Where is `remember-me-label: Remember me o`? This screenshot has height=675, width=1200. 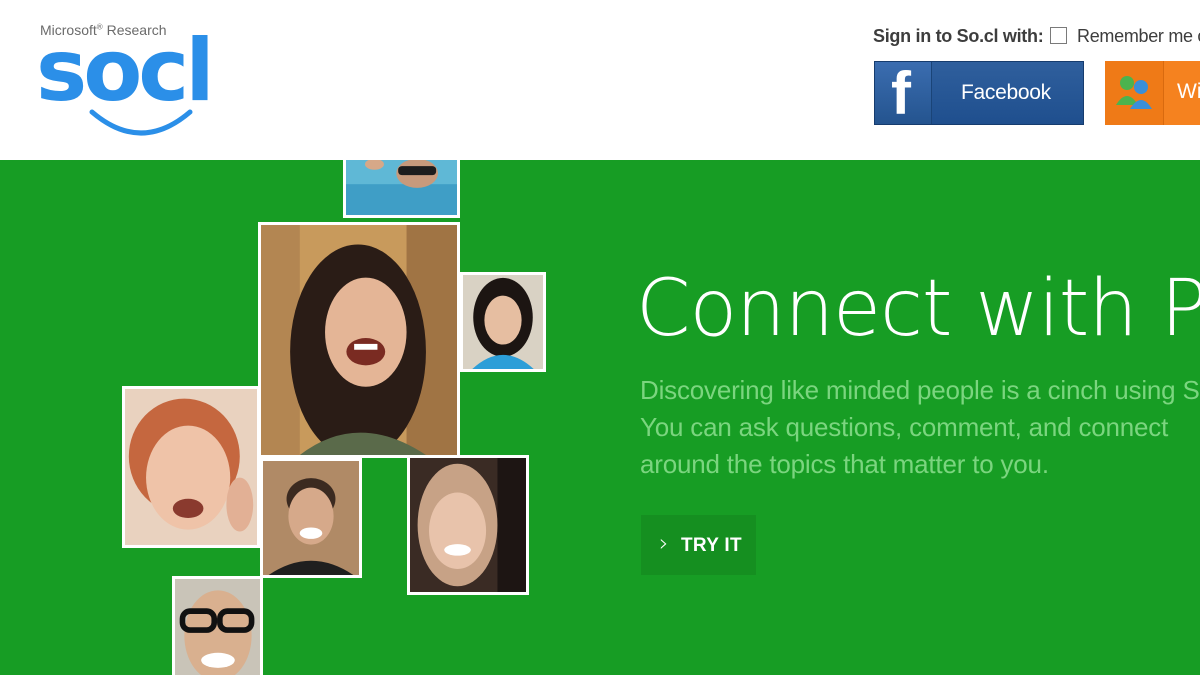
remember-me-label: Remember me o is located at coordinates (1138, 36).